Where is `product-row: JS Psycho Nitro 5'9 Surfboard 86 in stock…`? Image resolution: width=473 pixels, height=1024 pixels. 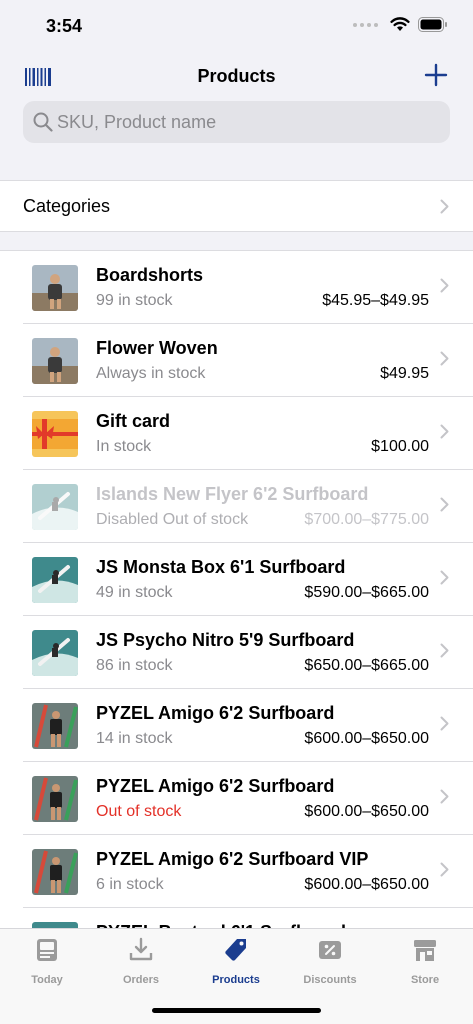
product-row: JS Psycho Nitro 5'9 Surfboard 86 in stock… is located at coordinates (236, 652).